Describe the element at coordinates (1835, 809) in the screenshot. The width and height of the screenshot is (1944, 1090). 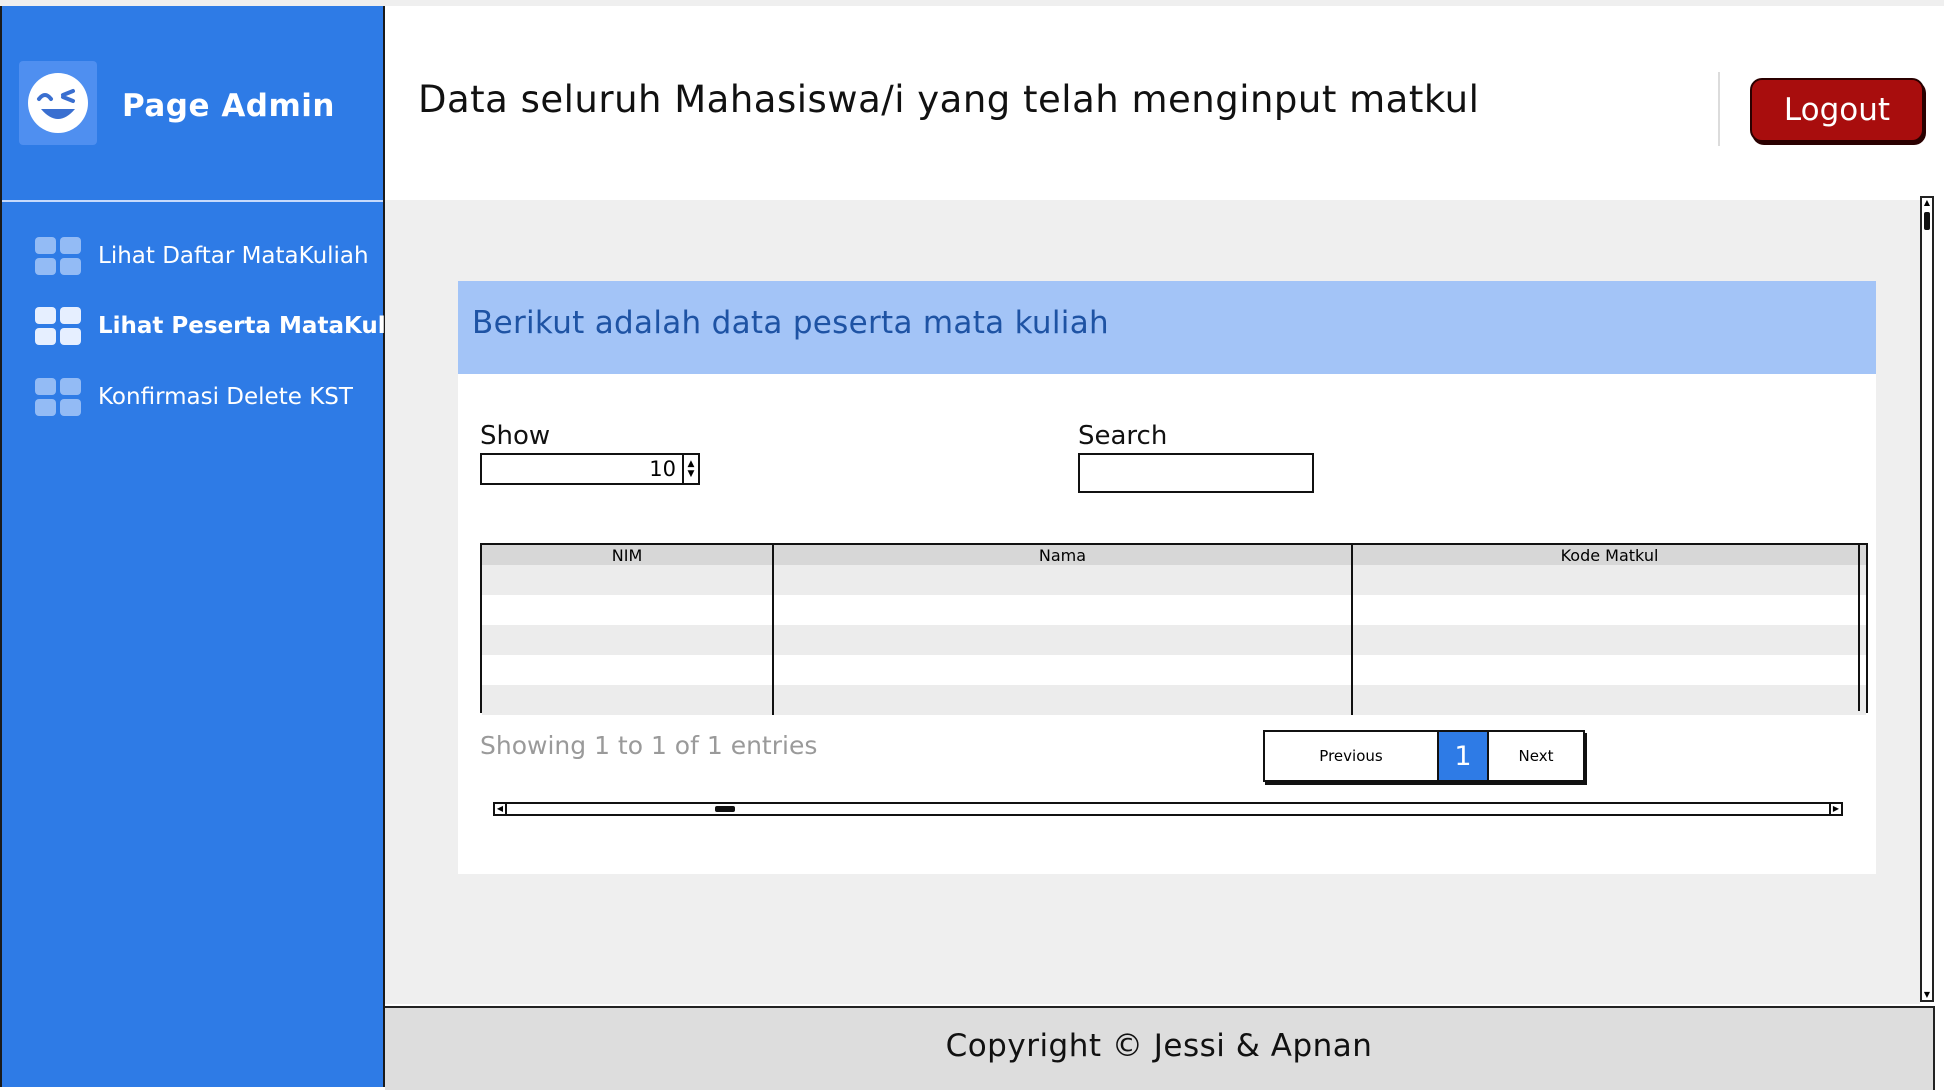
I see `scroll-right-icon: ▶` at that location.